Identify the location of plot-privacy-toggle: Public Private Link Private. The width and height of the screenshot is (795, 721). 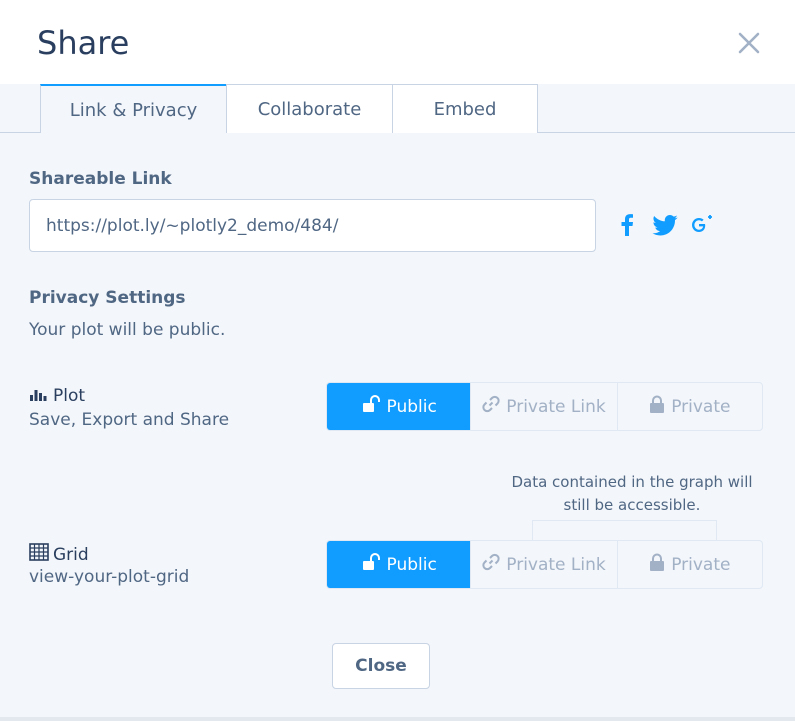
(544, 406).